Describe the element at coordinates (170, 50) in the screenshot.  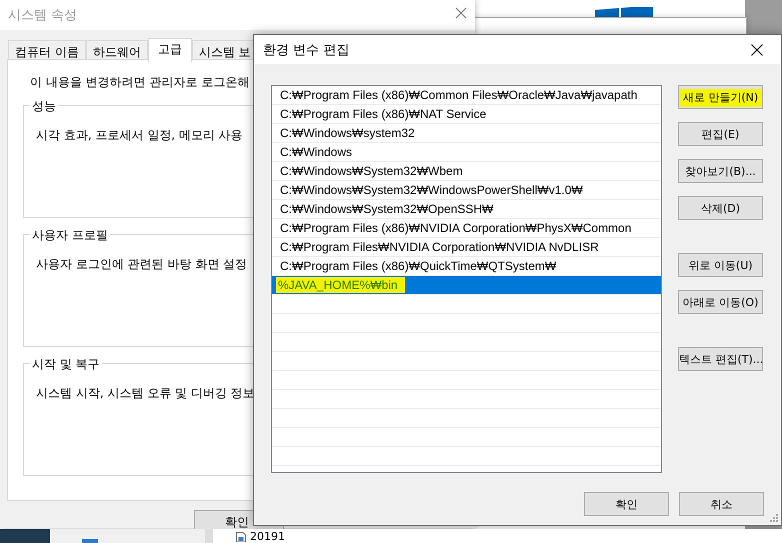
I see `tab: 고급` at that location.